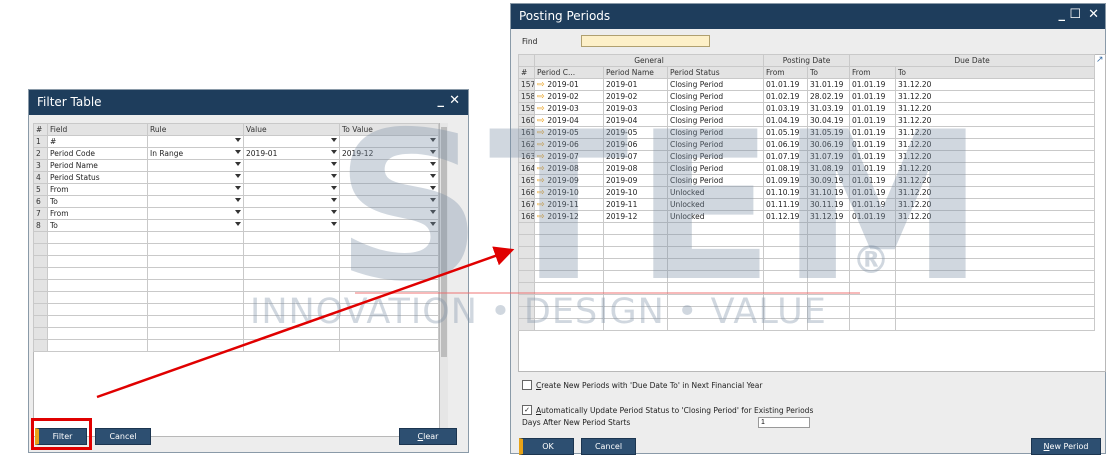 This screenshot has width=1109, height=457. What do you see at coordinates (873, 72) in the screenshot?
I see `posting-header-6: From` at bounding box center [873, 72].